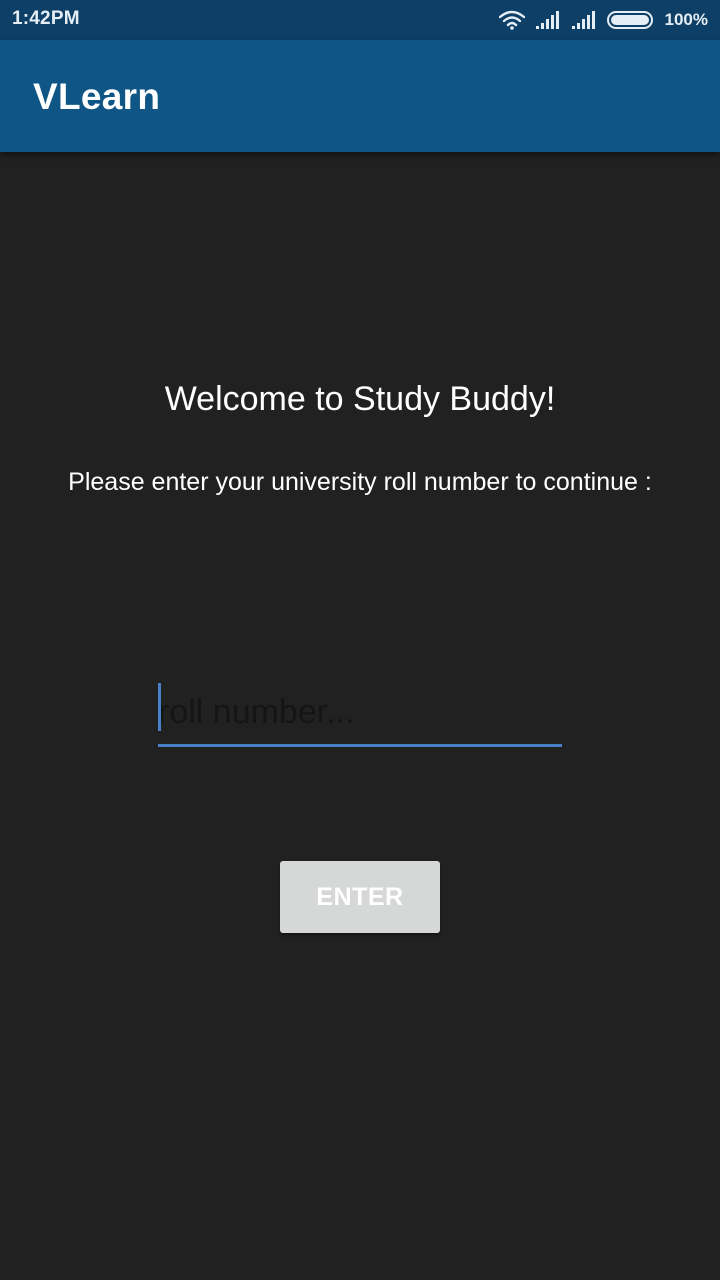 The width and height of the screenshot is (720, 1280). Describe the element at coordinates (46, 18) in the screenshot. I see `status-time: 1:42PM` at that location.